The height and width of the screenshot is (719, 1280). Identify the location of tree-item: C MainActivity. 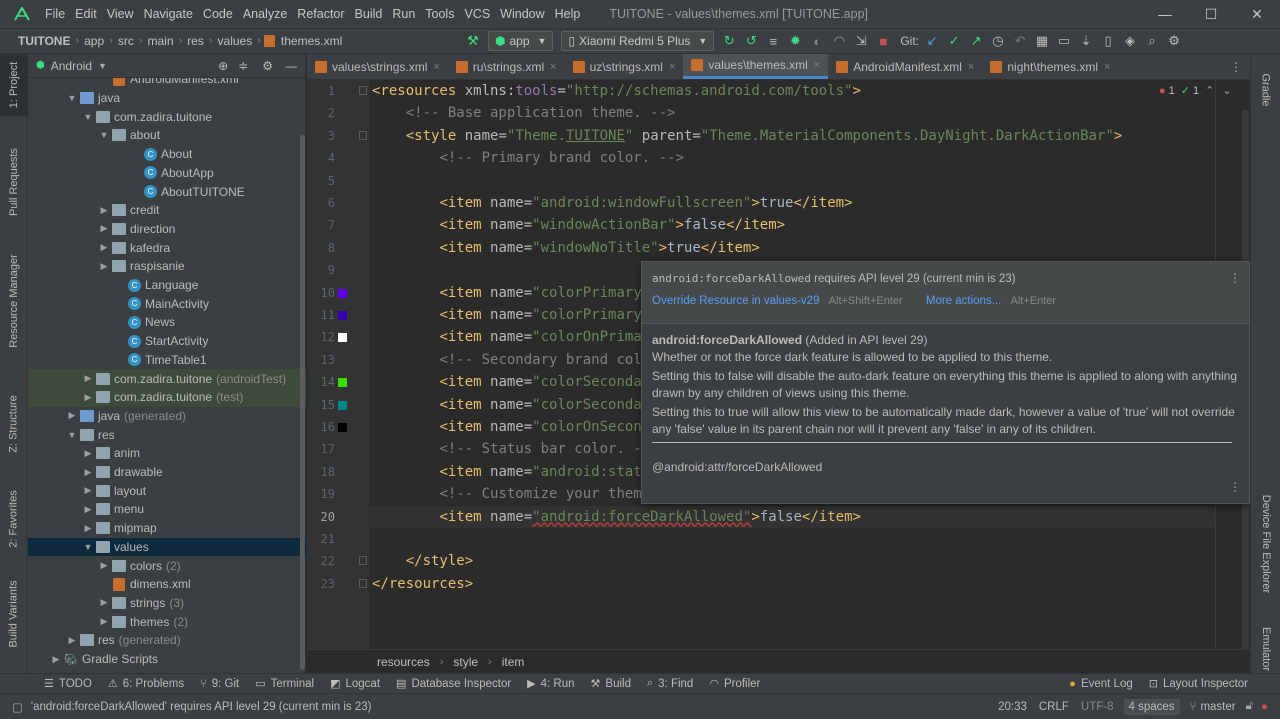
(167, 303).